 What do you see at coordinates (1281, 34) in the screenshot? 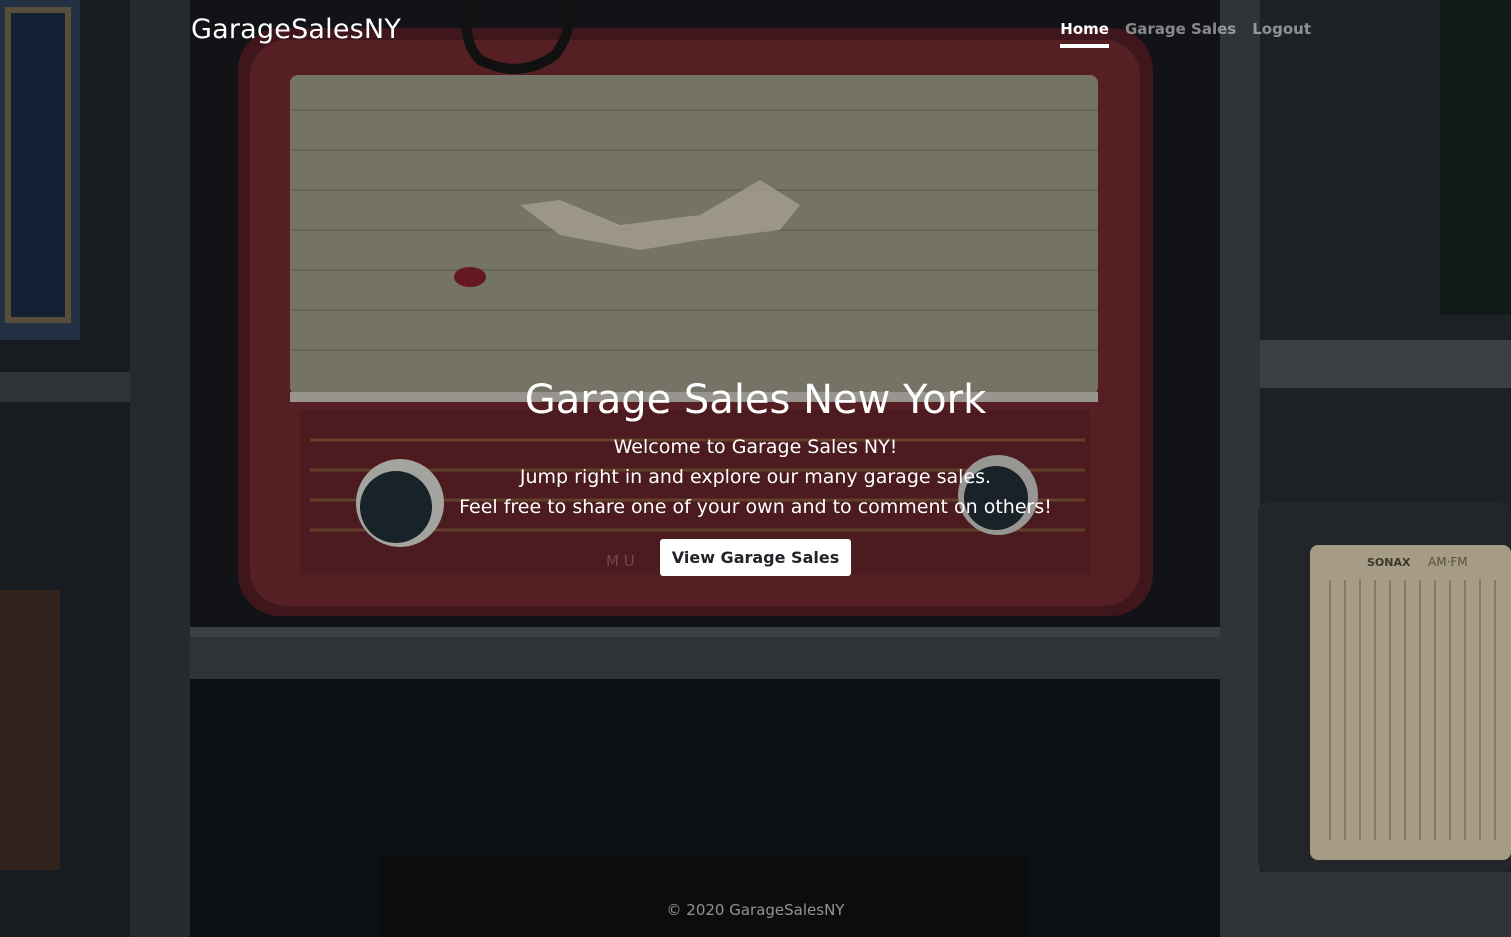
I see `nav-logout-link: Logout` at bounding box center [1281, 34].